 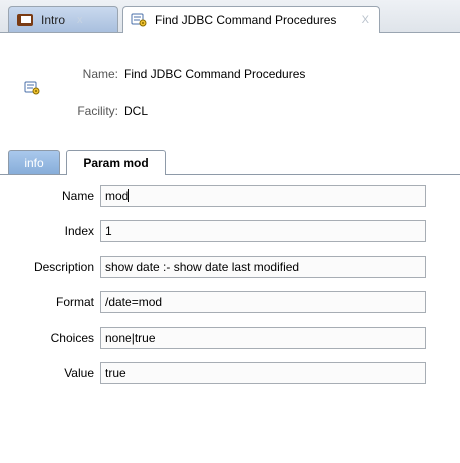 What do you see at coordinates (263, 302) in the screenshot?
I see `format-input: /date=mod` at bounding box center [263, 302].